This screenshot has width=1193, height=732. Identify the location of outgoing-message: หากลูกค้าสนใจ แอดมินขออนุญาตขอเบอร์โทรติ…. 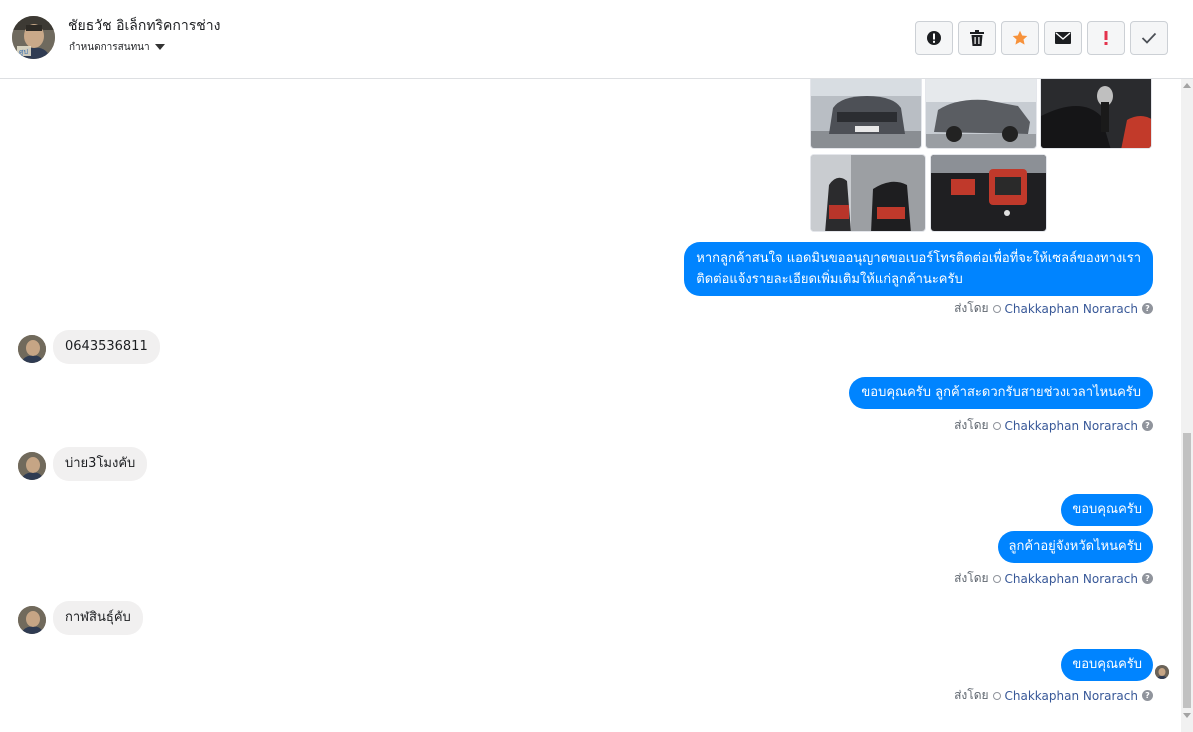
(918, 269).